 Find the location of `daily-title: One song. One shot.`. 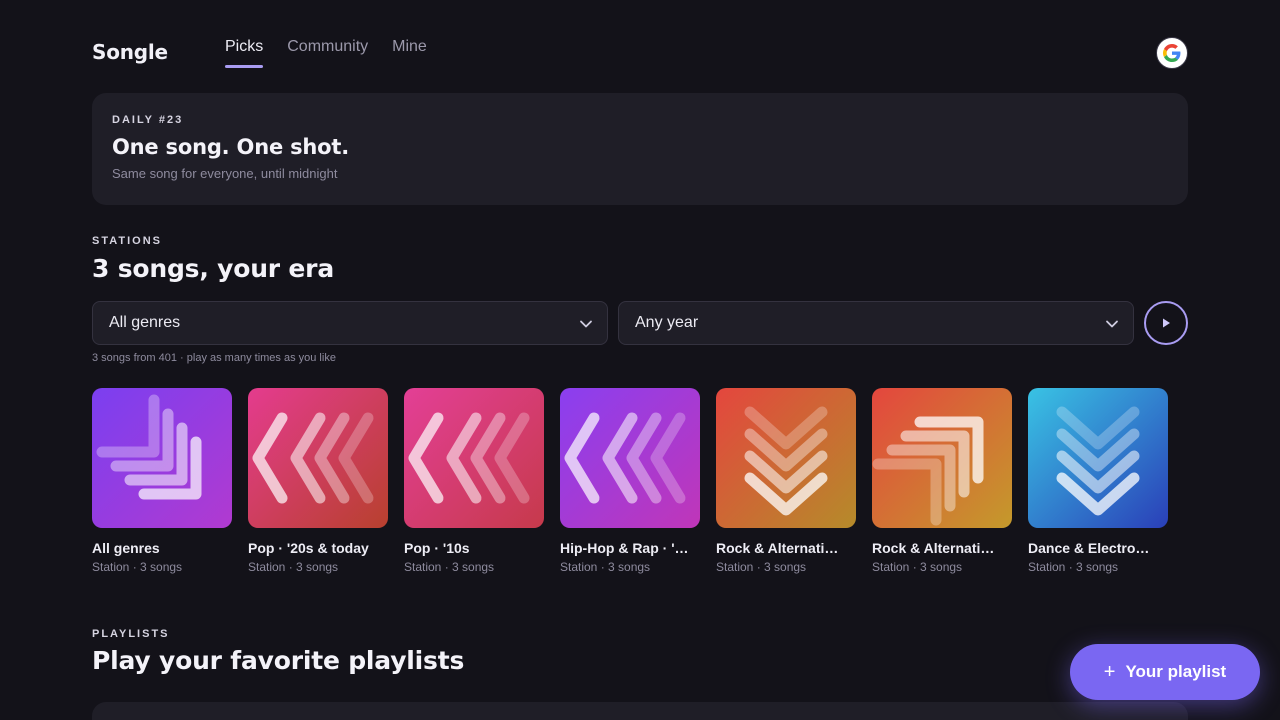

daily-title: One song. One shot. is located at coordinates (231, 147).